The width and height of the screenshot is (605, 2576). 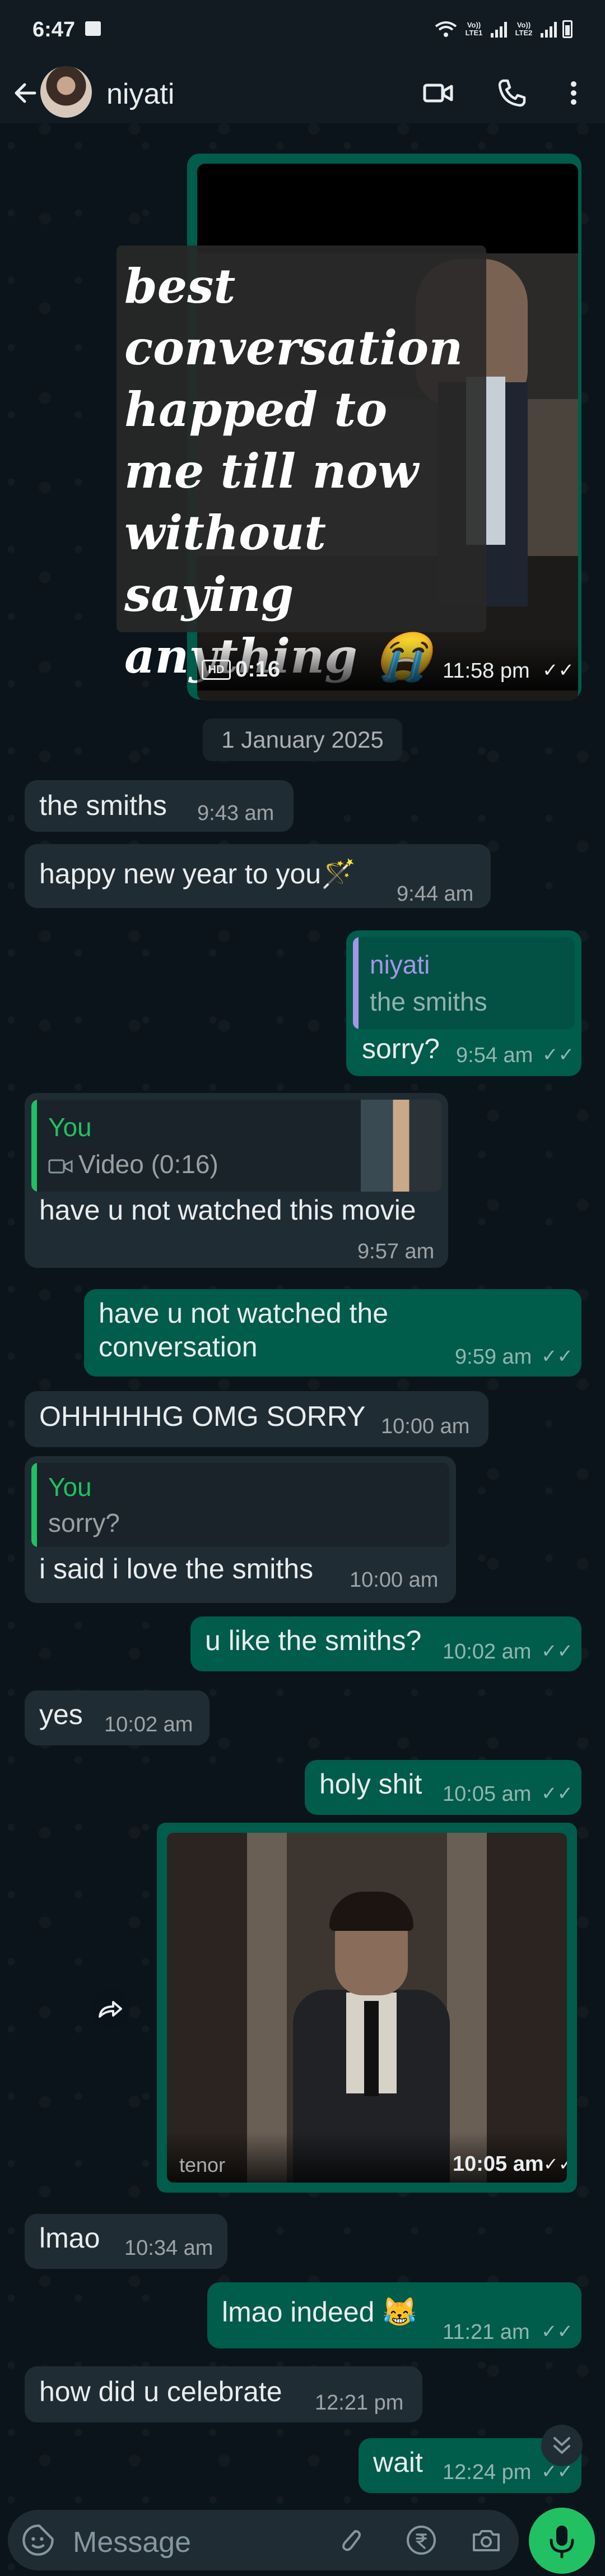 I want to click on gif-message: tenor 10:05 am ✓✓, so click(x=367, y=2008).